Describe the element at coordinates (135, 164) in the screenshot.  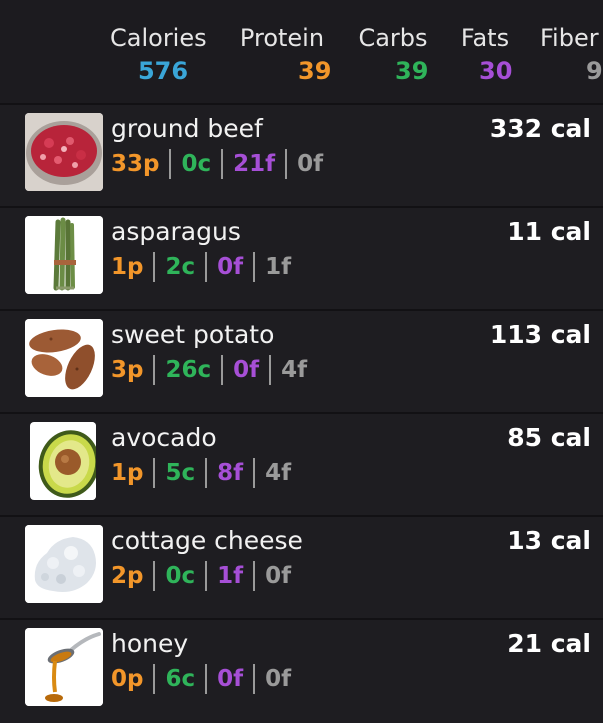
I see `protein-value: 33p` at that location.